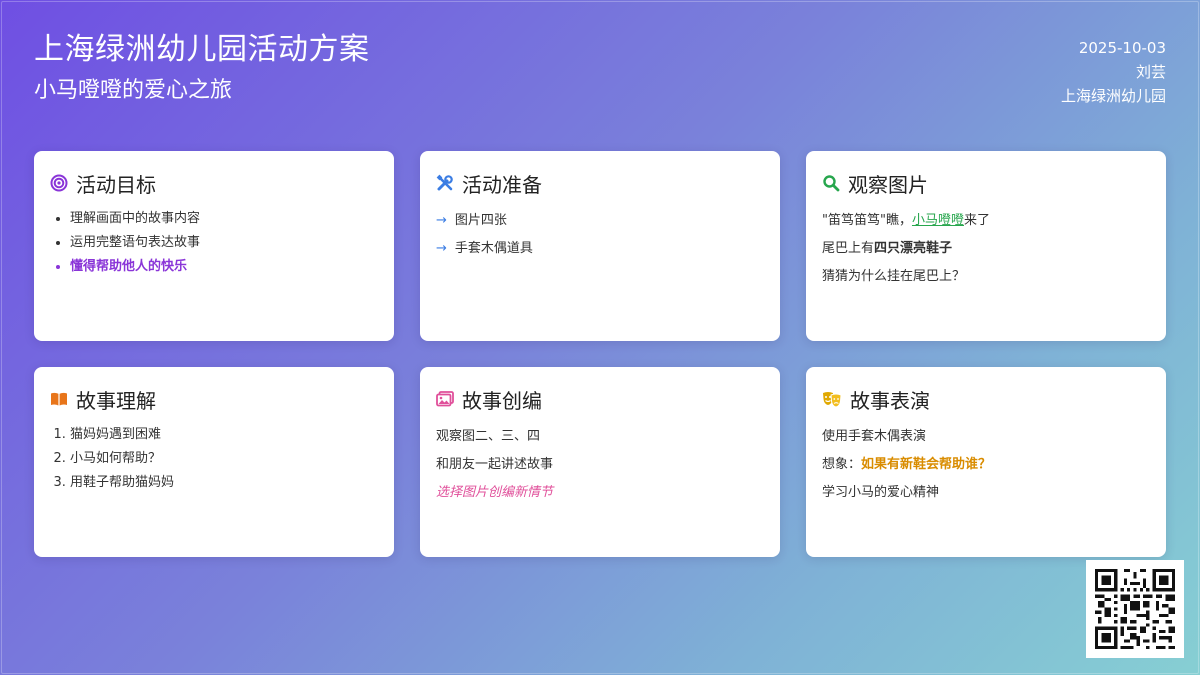 Image resolution: width=1200 pixels, height=675 pixels. Describe the element at coordinates (59, 183) in the screenshot. I see `target-icon` at that location.